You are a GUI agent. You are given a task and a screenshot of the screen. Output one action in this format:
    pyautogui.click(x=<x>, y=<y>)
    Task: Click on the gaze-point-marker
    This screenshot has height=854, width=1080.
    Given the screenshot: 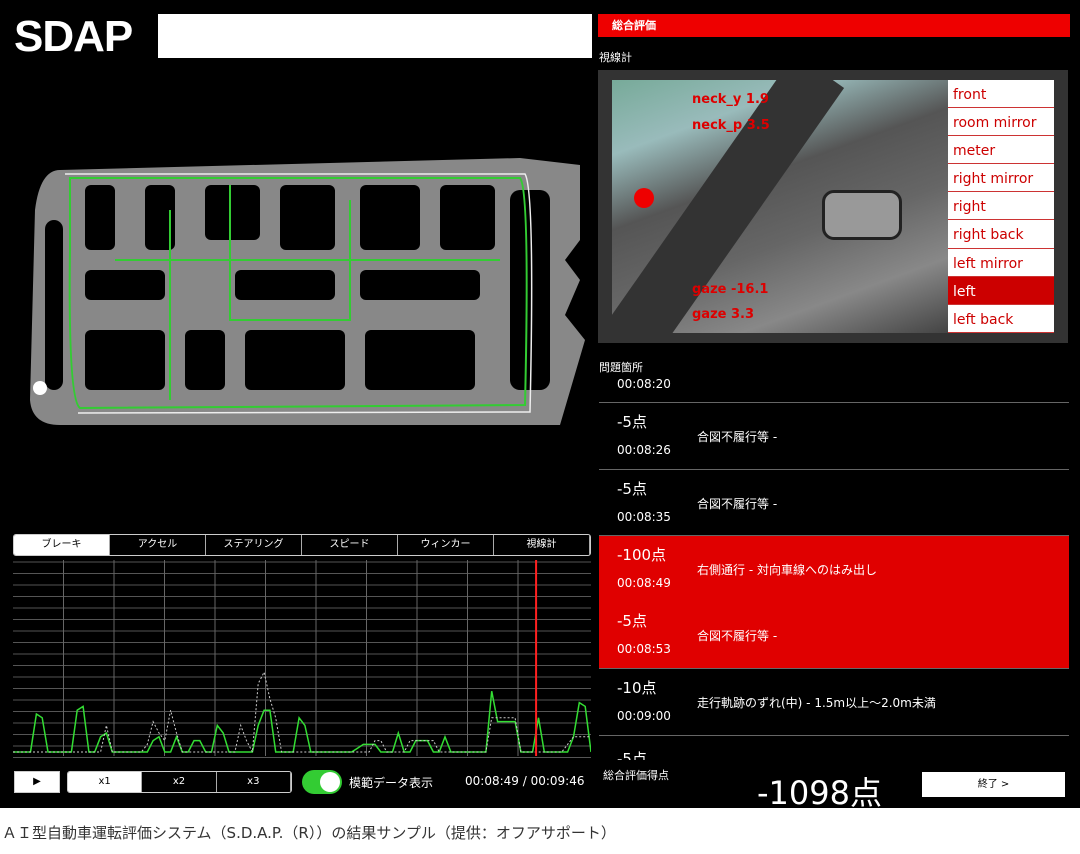 What is the action you would take?
    pyautogui.click(x=644, y=198)
    